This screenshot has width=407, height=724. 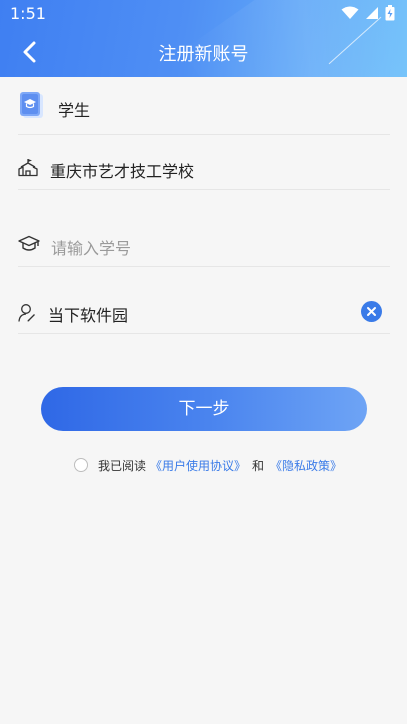 What do you see at coordinates (88, 315) in the screenshot?
I see `name-value: 当下软件园` at bounding box center [88, 315].